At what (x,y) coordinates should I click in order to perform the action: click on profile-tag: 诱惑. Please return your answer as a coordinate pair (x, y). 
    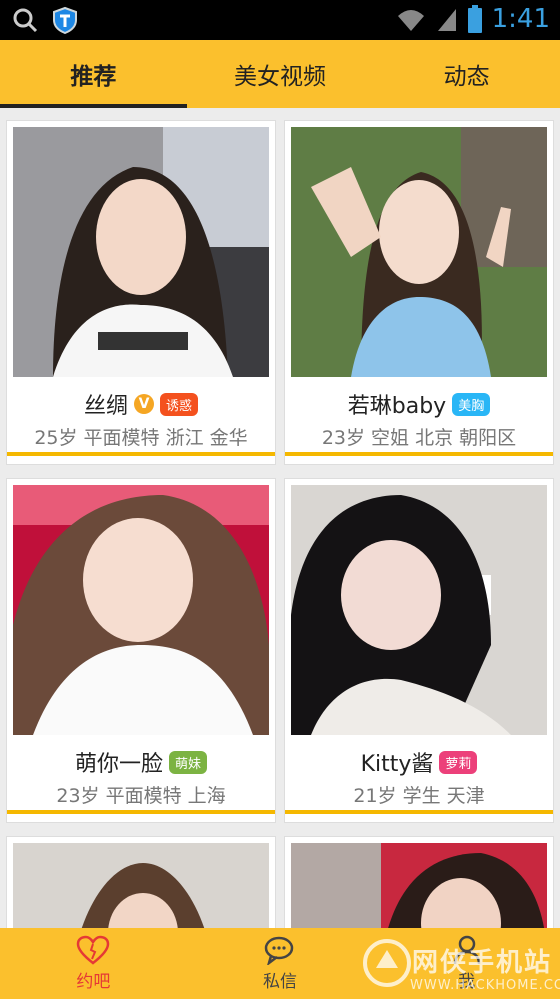
    Looking at the image, I should click on (179, 404).